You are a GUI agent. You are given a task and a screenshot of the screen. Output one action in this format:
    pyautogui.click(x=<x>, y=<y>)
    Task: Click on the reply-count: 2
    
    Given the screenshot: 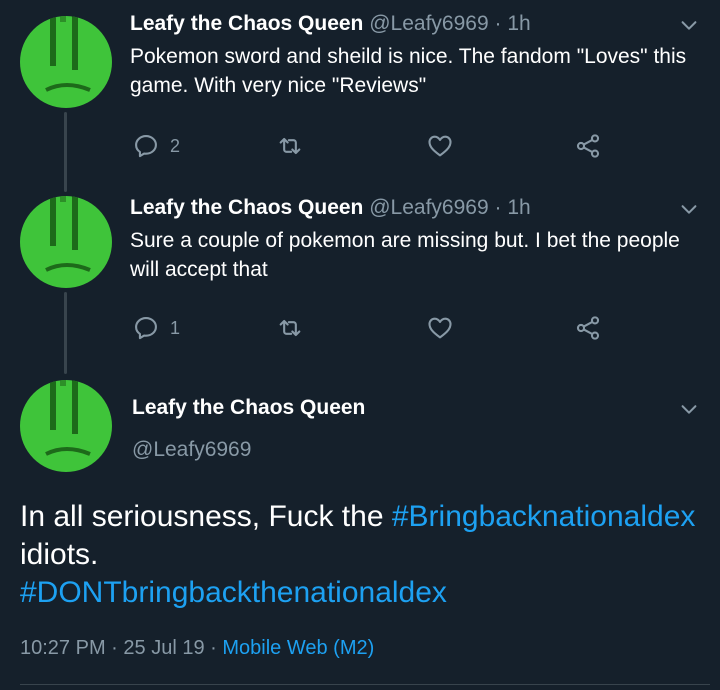 What is the action you would take?
    pyautogui.click(x=175, y=145)
    